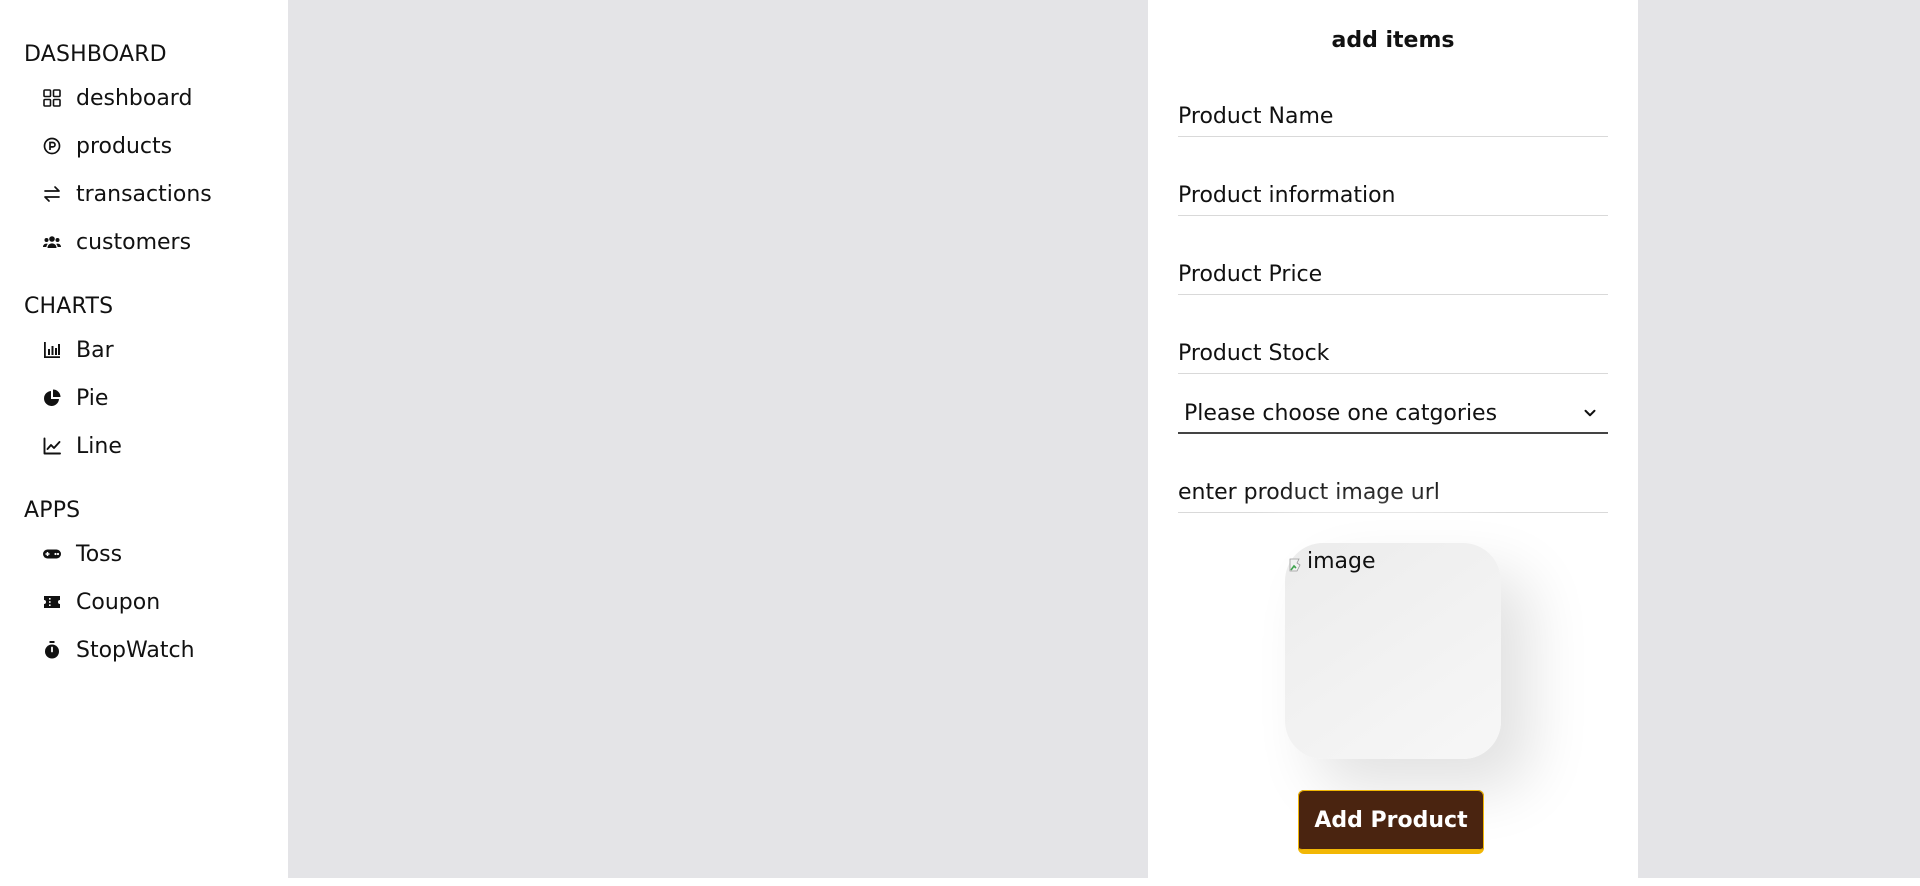  Describe the element at coordinates (134, 242) in the screenshot. I see `sidebar-item-label: customers` at that location.